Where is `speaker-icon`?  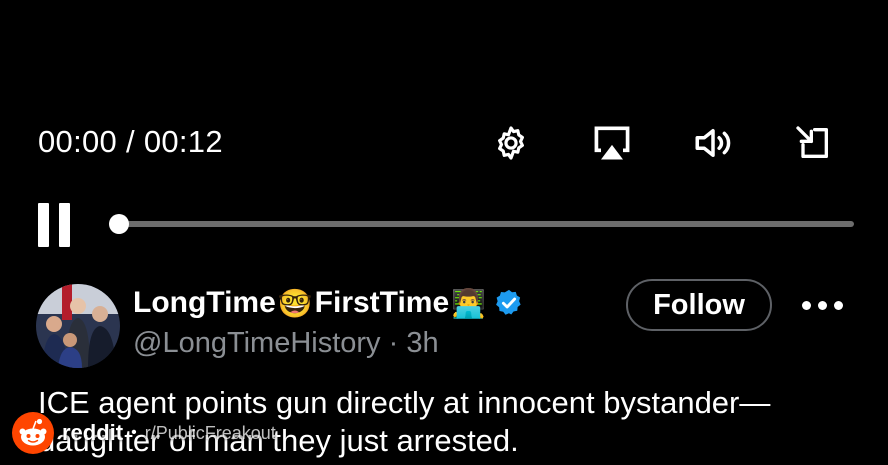
speaker-icon is located at coordinates (713, 143).